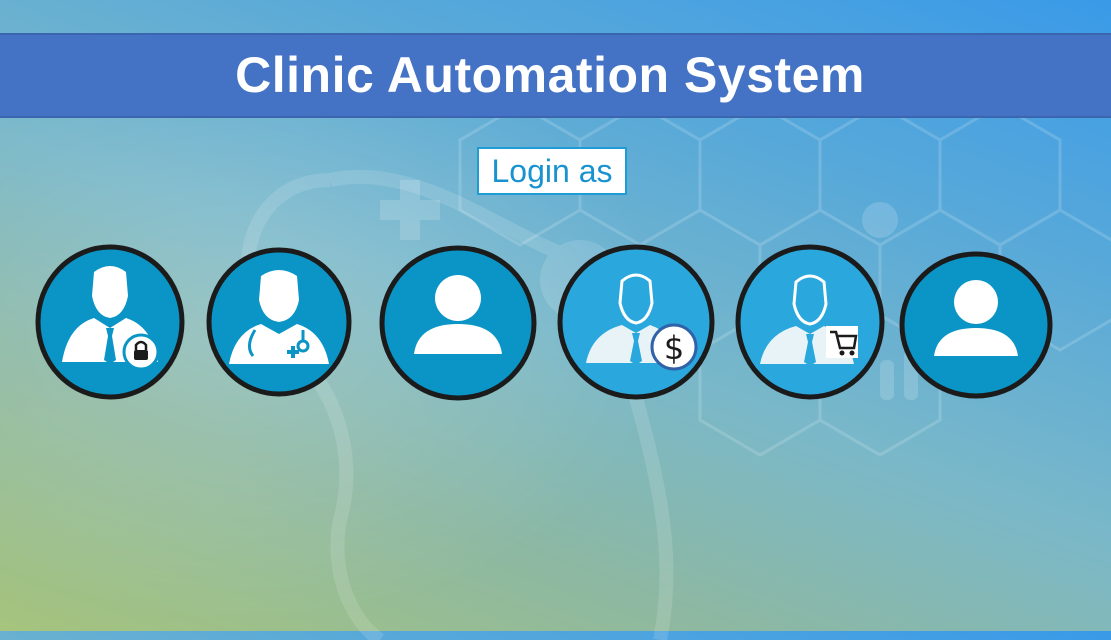 Image resolution: width=1111 pixels, height=640 pixels. I want to click on app-title: Clinic Automation System, so click(550, 75).